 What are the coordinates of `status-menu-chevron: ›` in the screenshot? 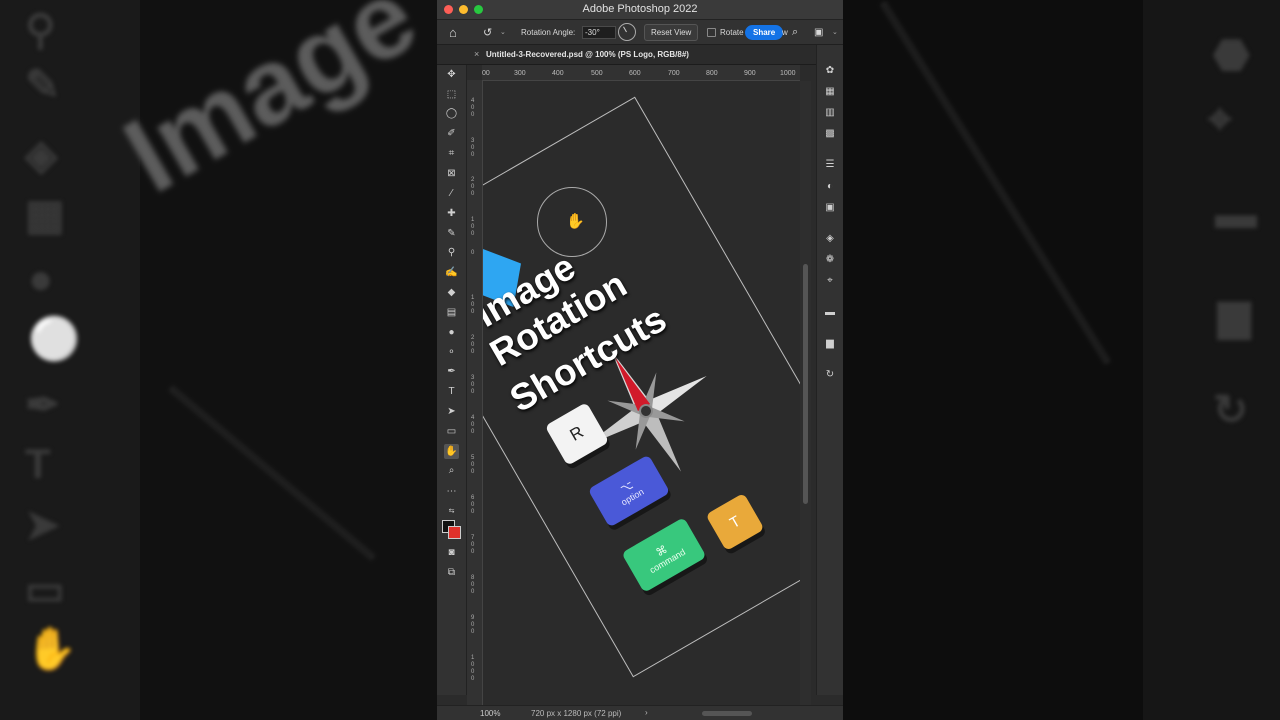 It's located at (646, 712).